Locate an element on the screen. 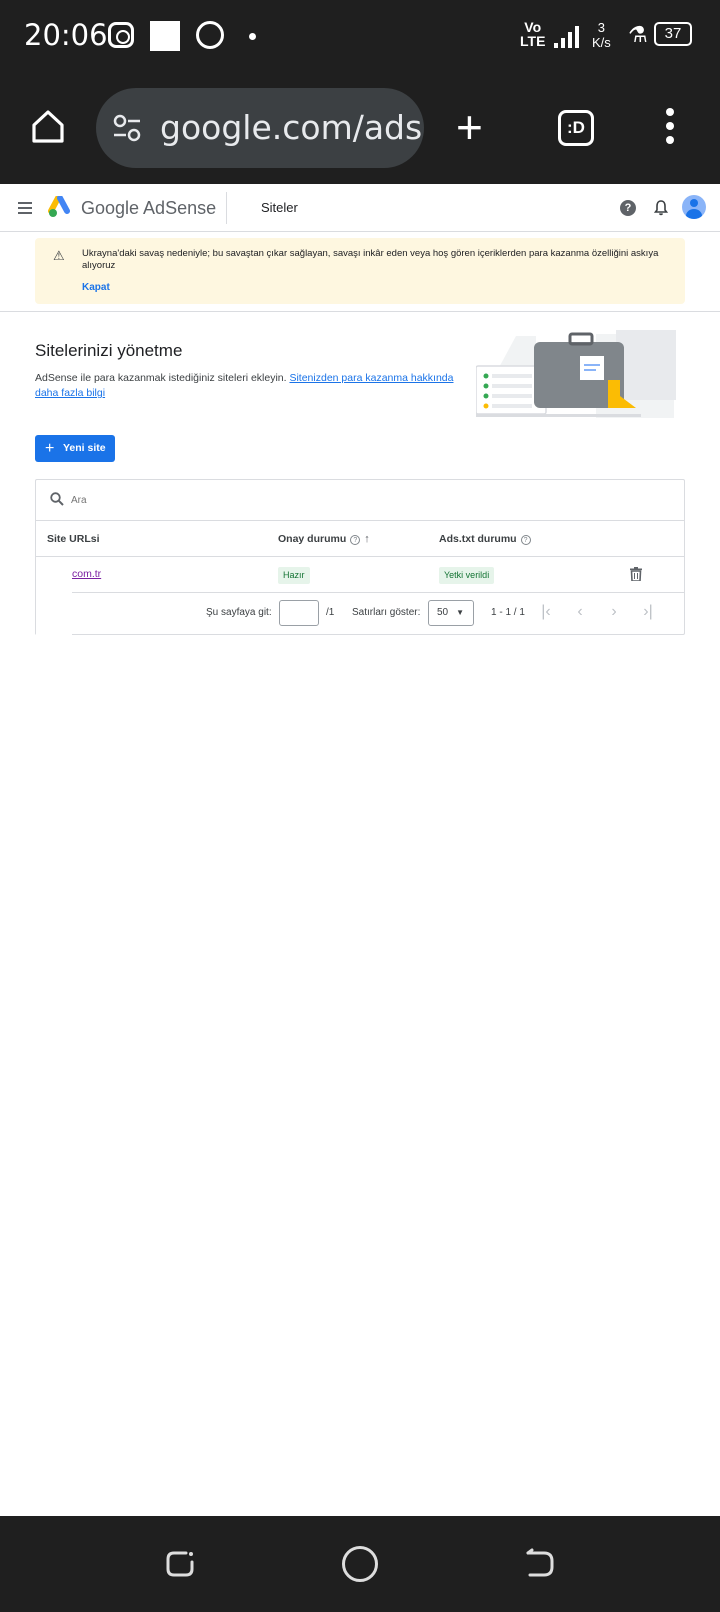 This screenshot has width=720, height=1612. warning-icon: ⚠ is located at coordinates (59, 255).